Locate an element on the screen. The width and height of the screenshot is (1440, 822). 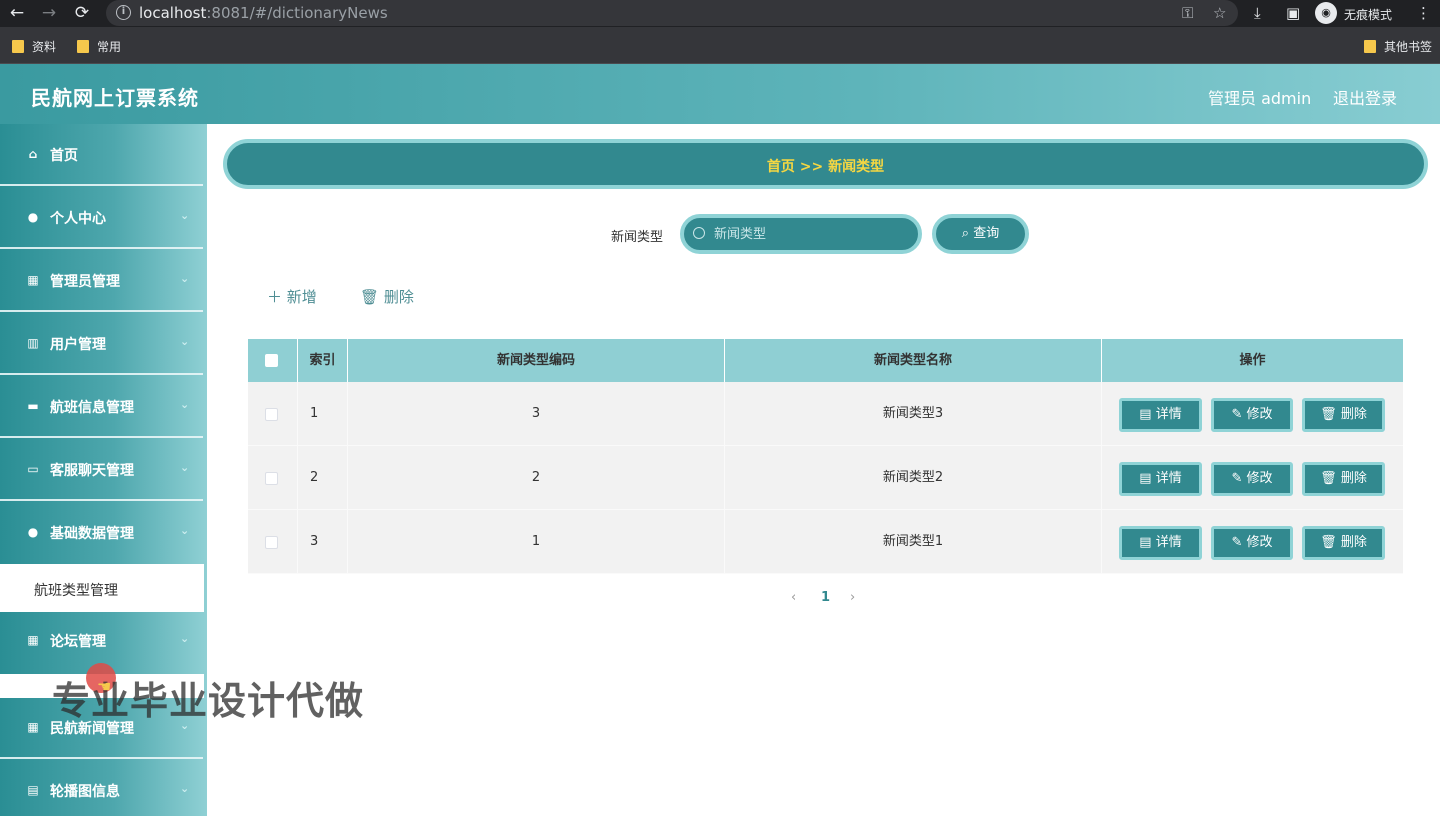
app-header: 民航网上订票系统 管理员 admin 退出登录 is located at coordinates (720, 94).